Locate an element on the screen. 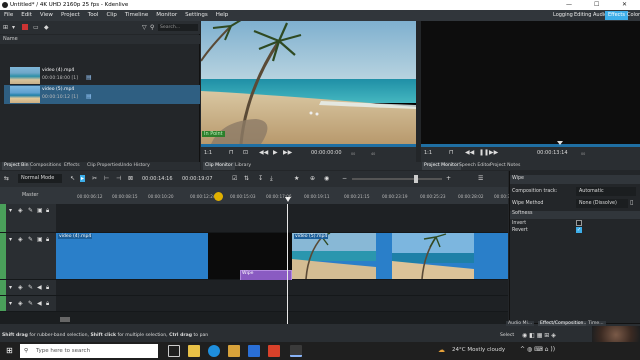  slip-tool-icon: ⊣ is located at coordinates (118, 178).